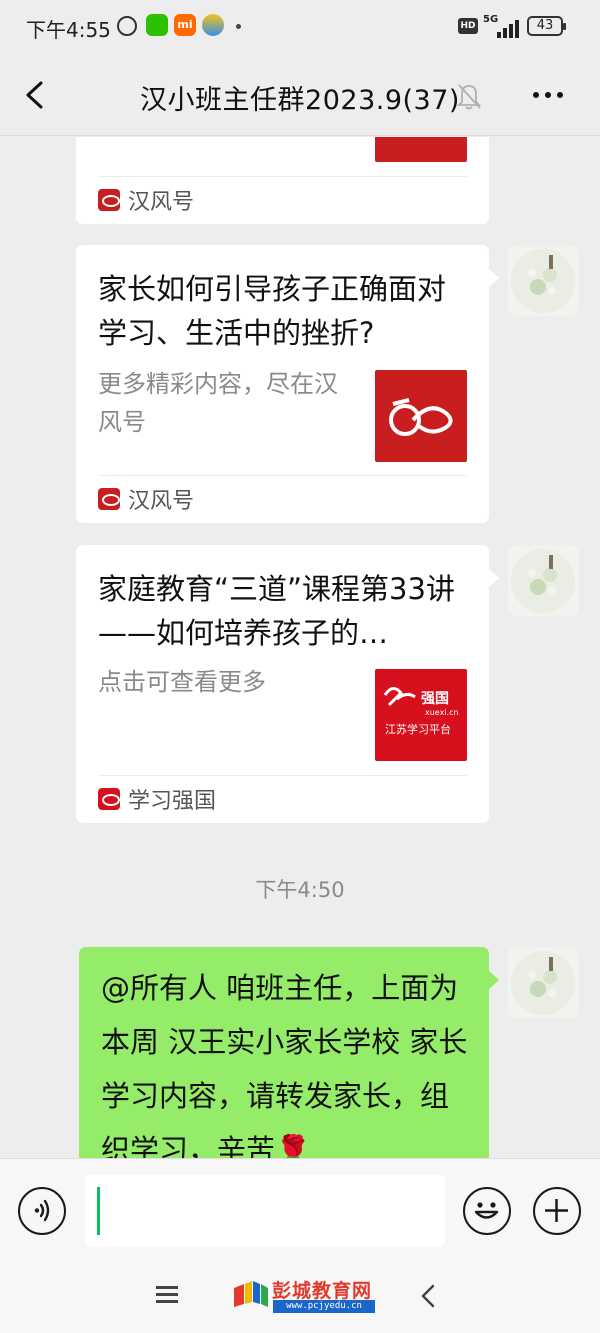 The height and width of the screenshot is (1333, 600). I want to click on recent-apps-icon, so click(167, 1294).